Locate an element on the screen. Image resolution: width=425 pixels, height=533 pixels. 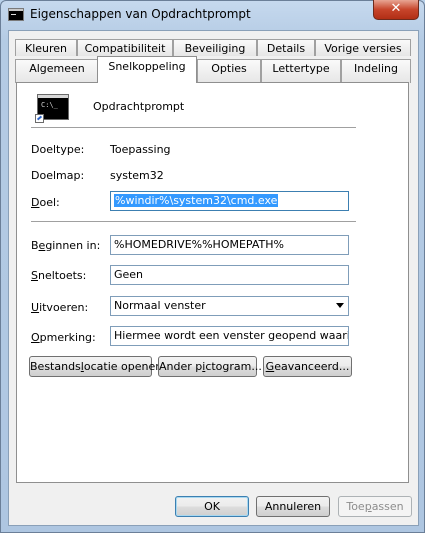
target-input: %windir%\system32\cmd.exe is located at coordinates (229, 201).